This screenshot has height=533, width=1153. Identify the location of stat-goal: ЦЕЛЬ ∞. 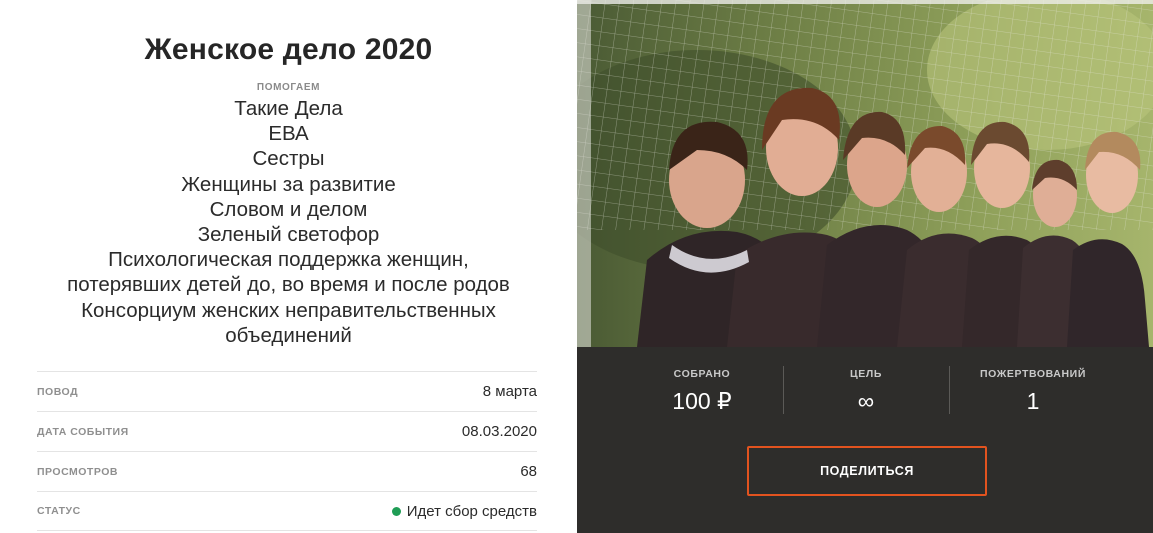
(866, 388).